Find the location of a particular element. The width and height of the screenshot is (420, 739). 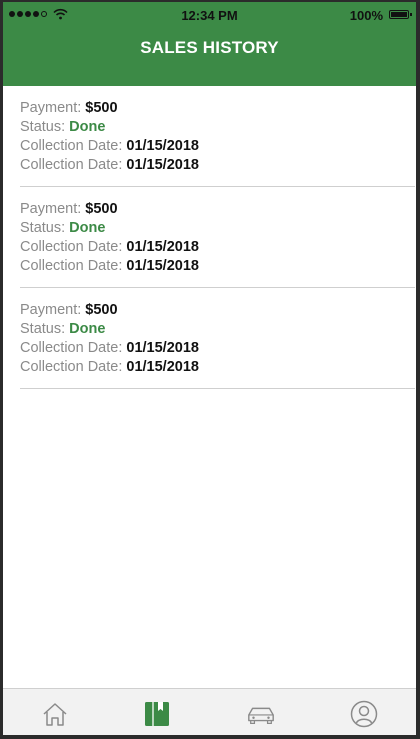

tab-bar is located at coordinates (209, 711).